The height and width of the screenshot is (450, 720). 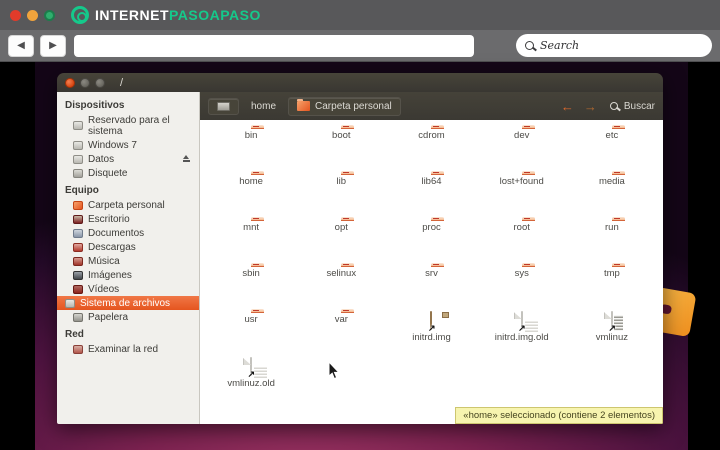 I want to click on file-item-label: srv, so click(x=431, y=273).